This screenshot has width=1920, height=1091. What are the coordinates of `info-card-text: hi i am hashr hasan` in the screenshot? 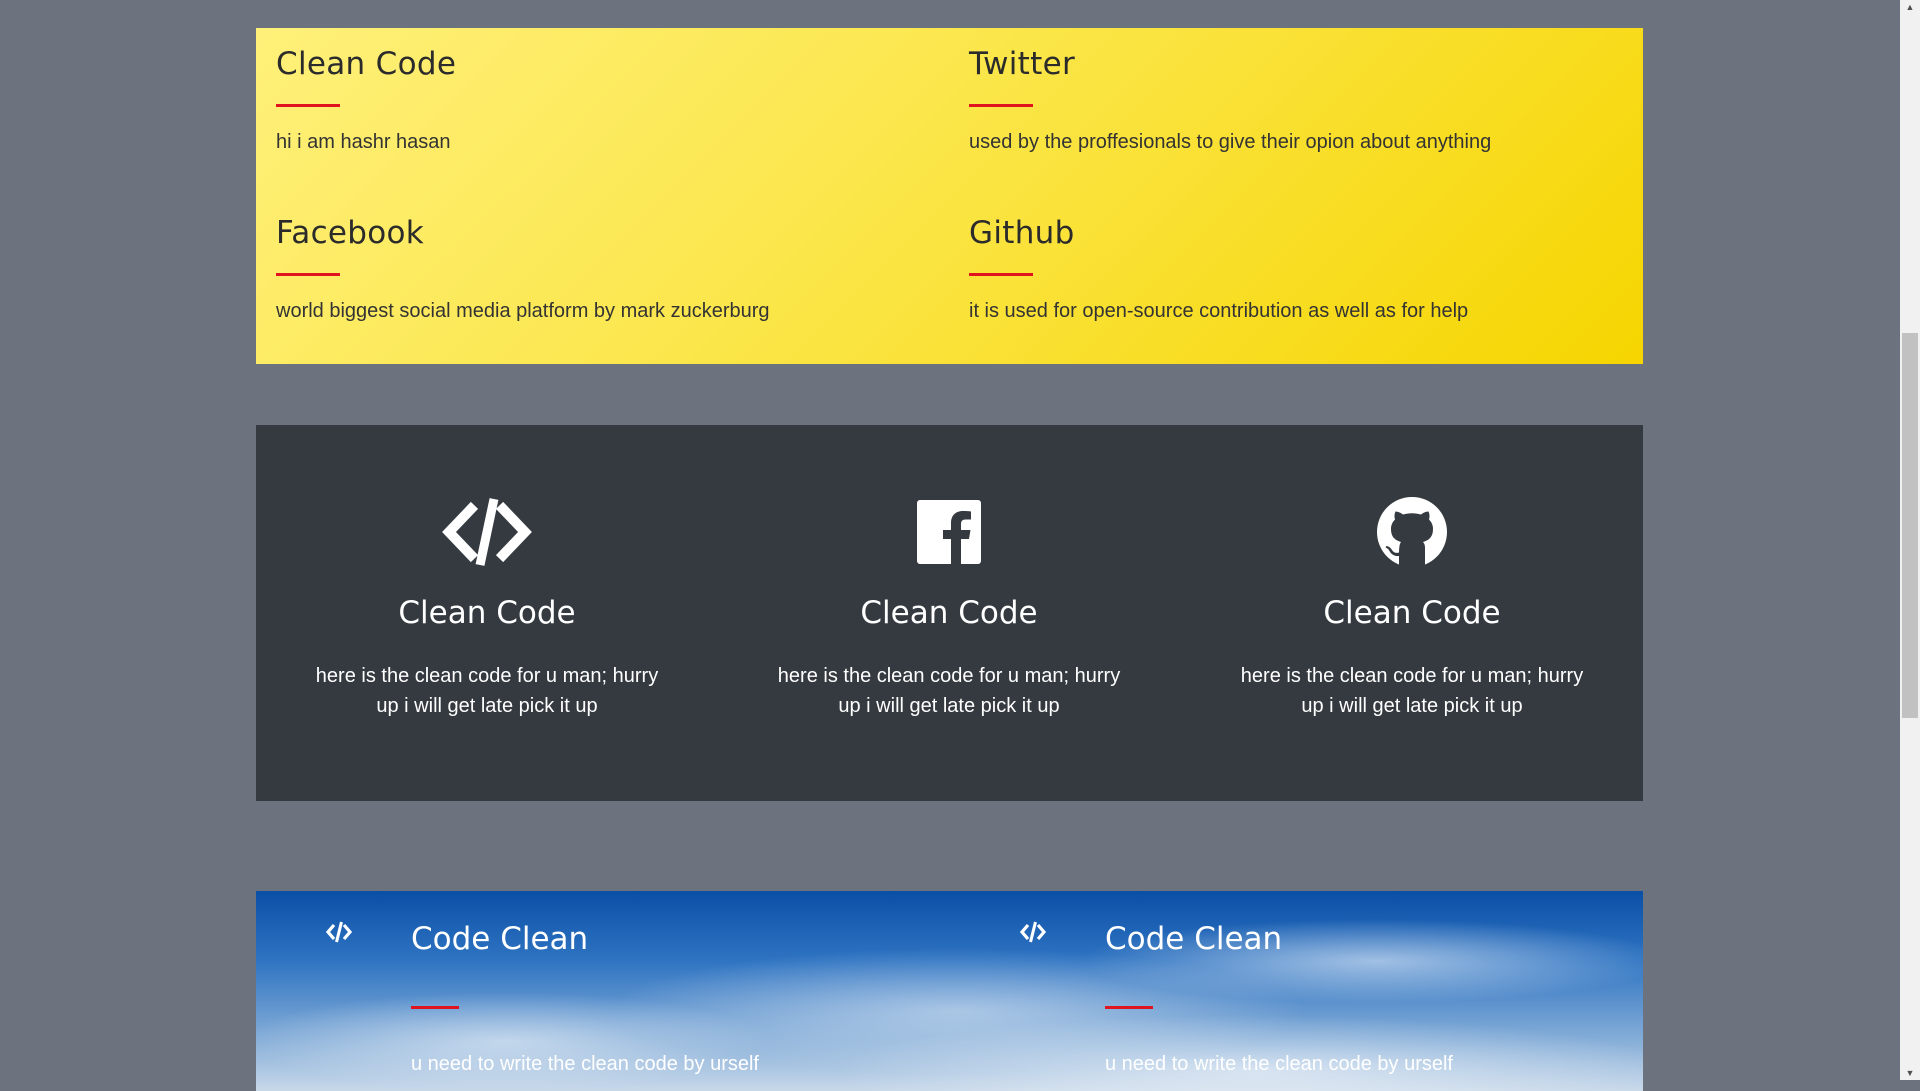 It's located at (363, 142).